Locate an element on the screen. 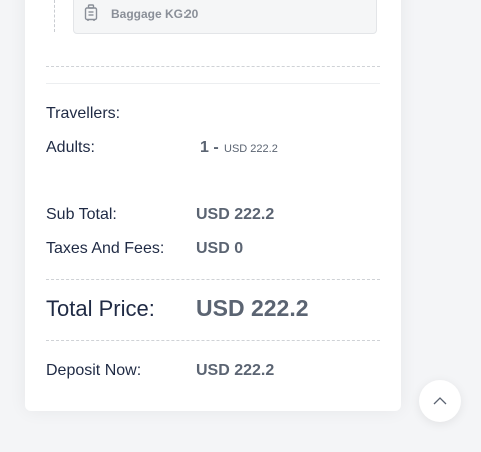 Image resolution: width=481 pixels, height=452 pixels. subtotal-value: USD 222.2 is located at coordinates (235, 214).